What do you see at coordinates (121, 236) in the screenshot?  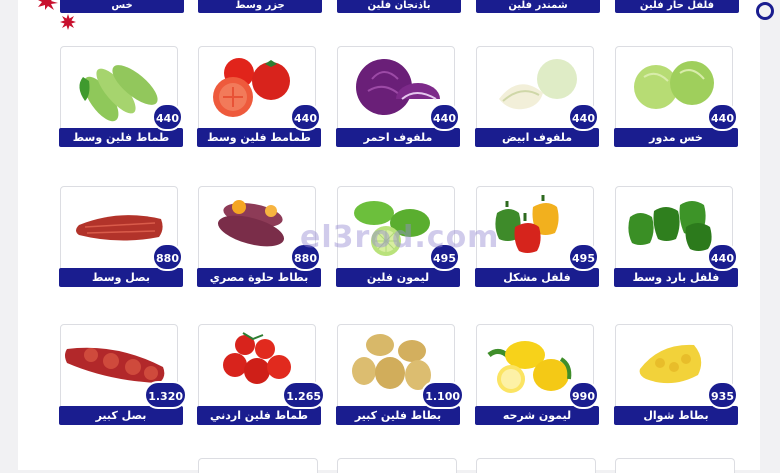 I see `product-card: بصل وسط 880` at bounding box center [121, 236].